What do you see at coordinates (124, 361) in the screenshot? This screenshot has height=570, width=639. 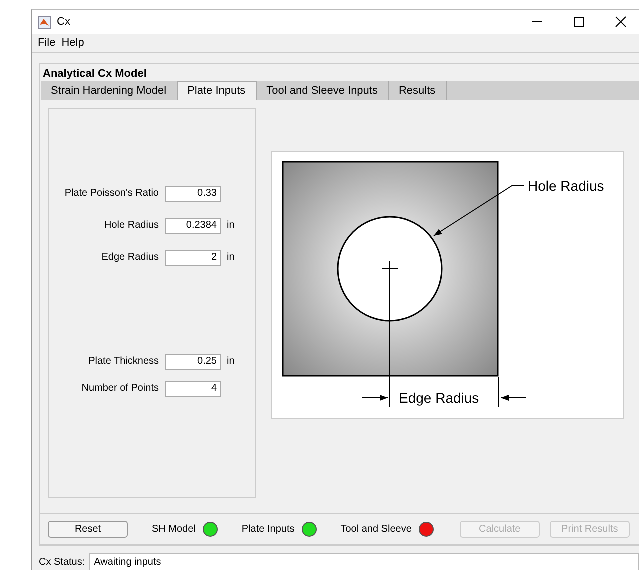 I see `field-label: Plate Thickness` at bounding box center [124, 361].